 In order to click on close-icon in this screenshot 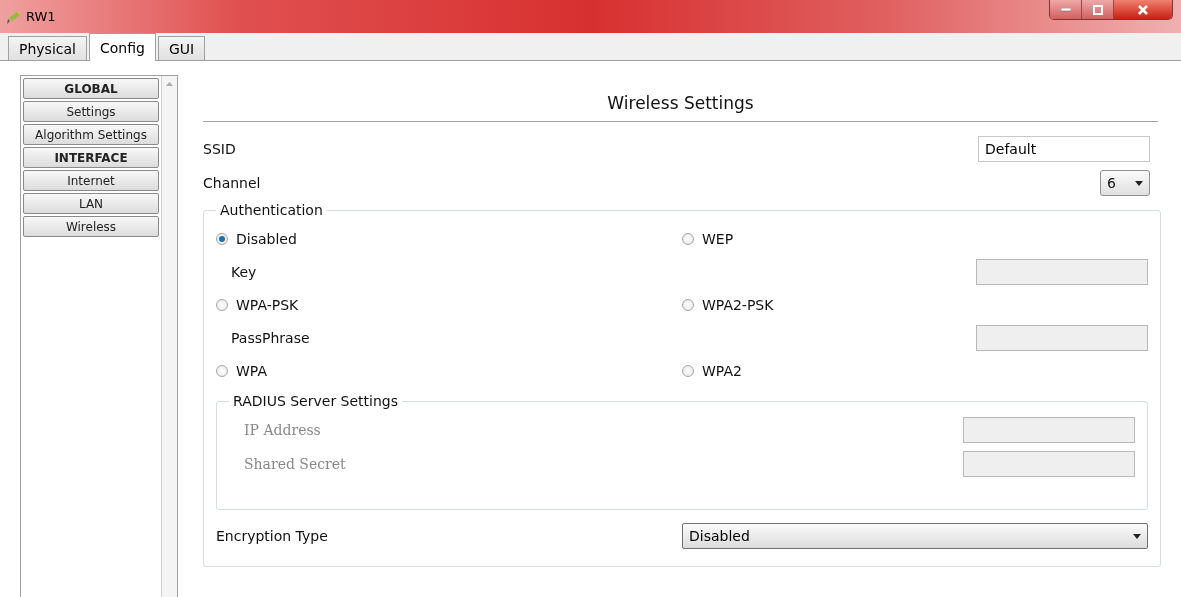, I will do `click(1143, 9)`.